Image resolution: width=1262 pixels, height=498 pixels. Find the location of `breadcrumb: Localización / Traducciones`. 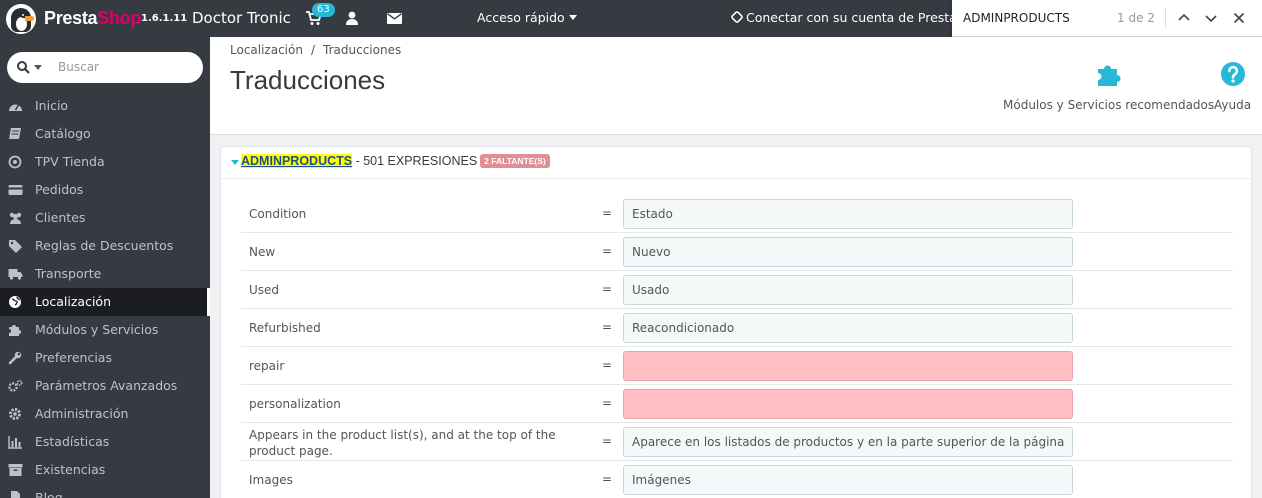

breadcrumb: Localización / Traducciones is located at coordinates (315, 50).